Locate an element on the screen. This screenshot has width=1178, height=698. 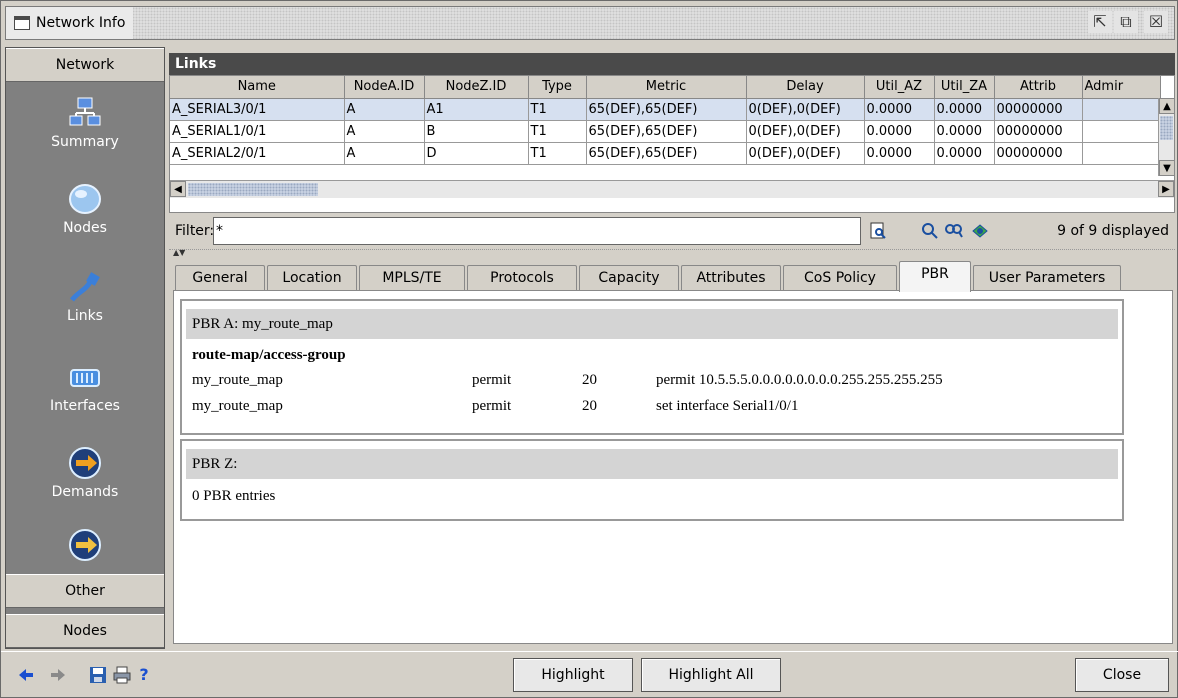
filter-bar: Filter: * 9 of 9 displayed is located at coordinates (672, 231).